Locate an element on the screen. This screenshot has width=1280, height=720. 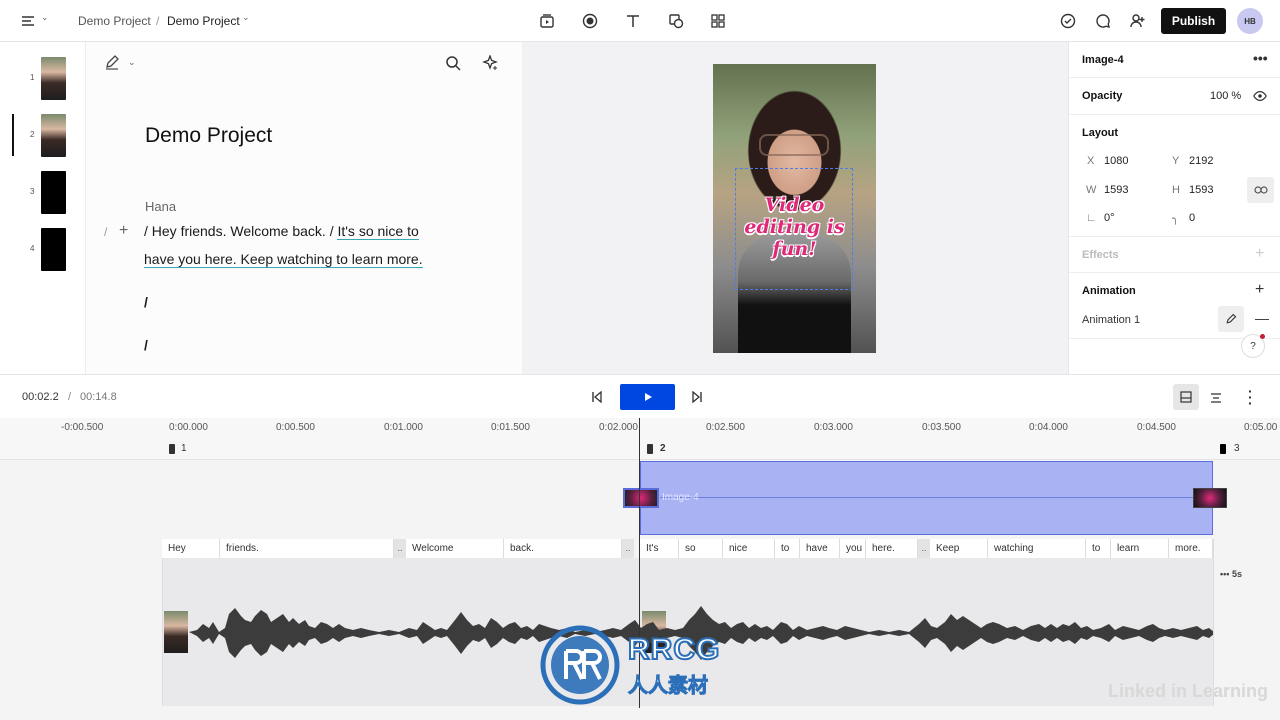
comment-icon is located at coordinates (1103, 21).